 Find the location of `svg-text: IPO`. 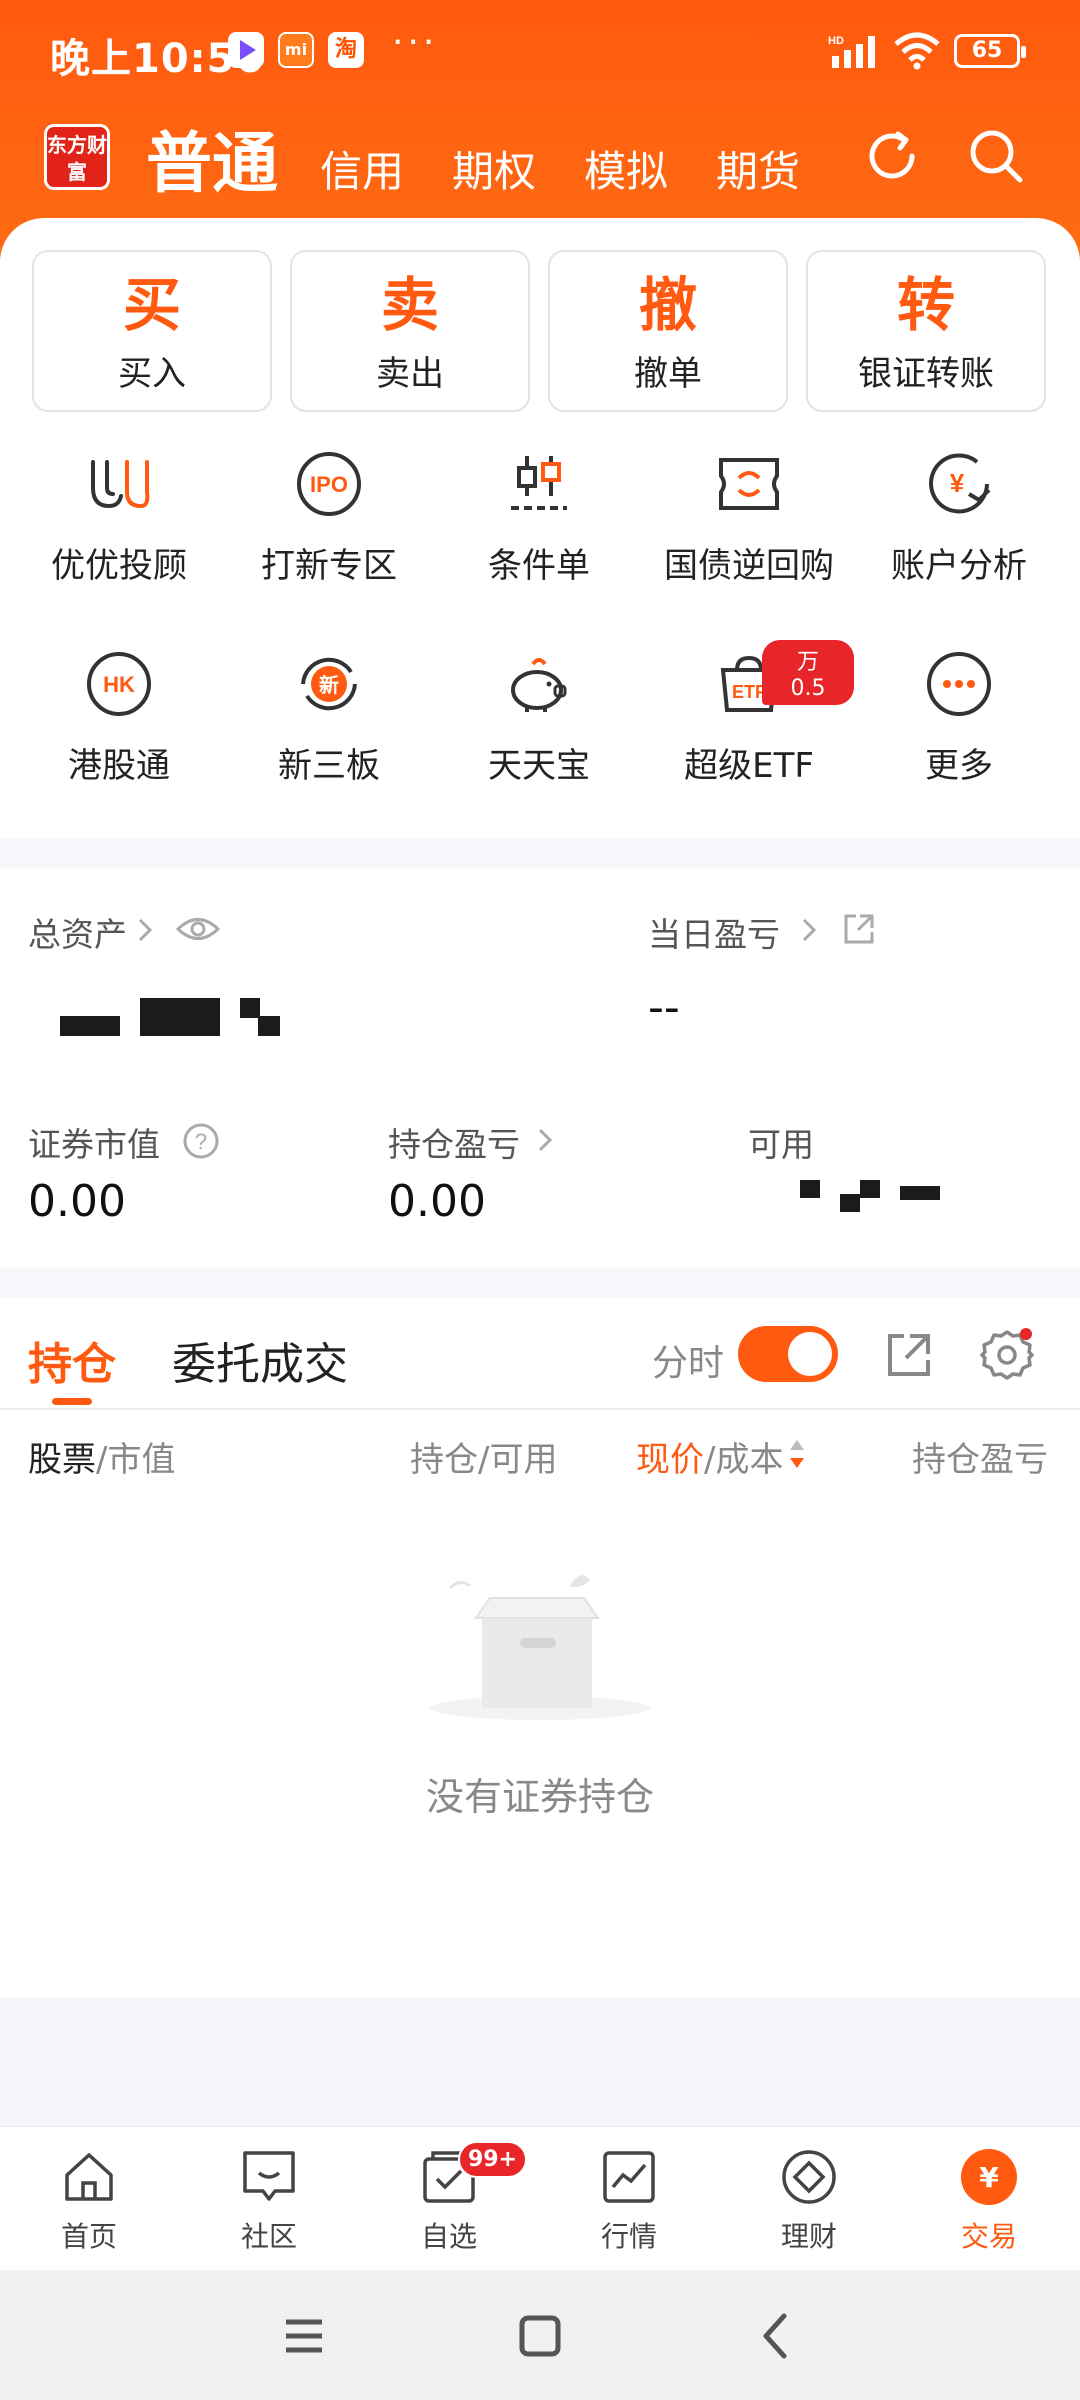

svg-text: IPO is located at coordinates (329, 484).